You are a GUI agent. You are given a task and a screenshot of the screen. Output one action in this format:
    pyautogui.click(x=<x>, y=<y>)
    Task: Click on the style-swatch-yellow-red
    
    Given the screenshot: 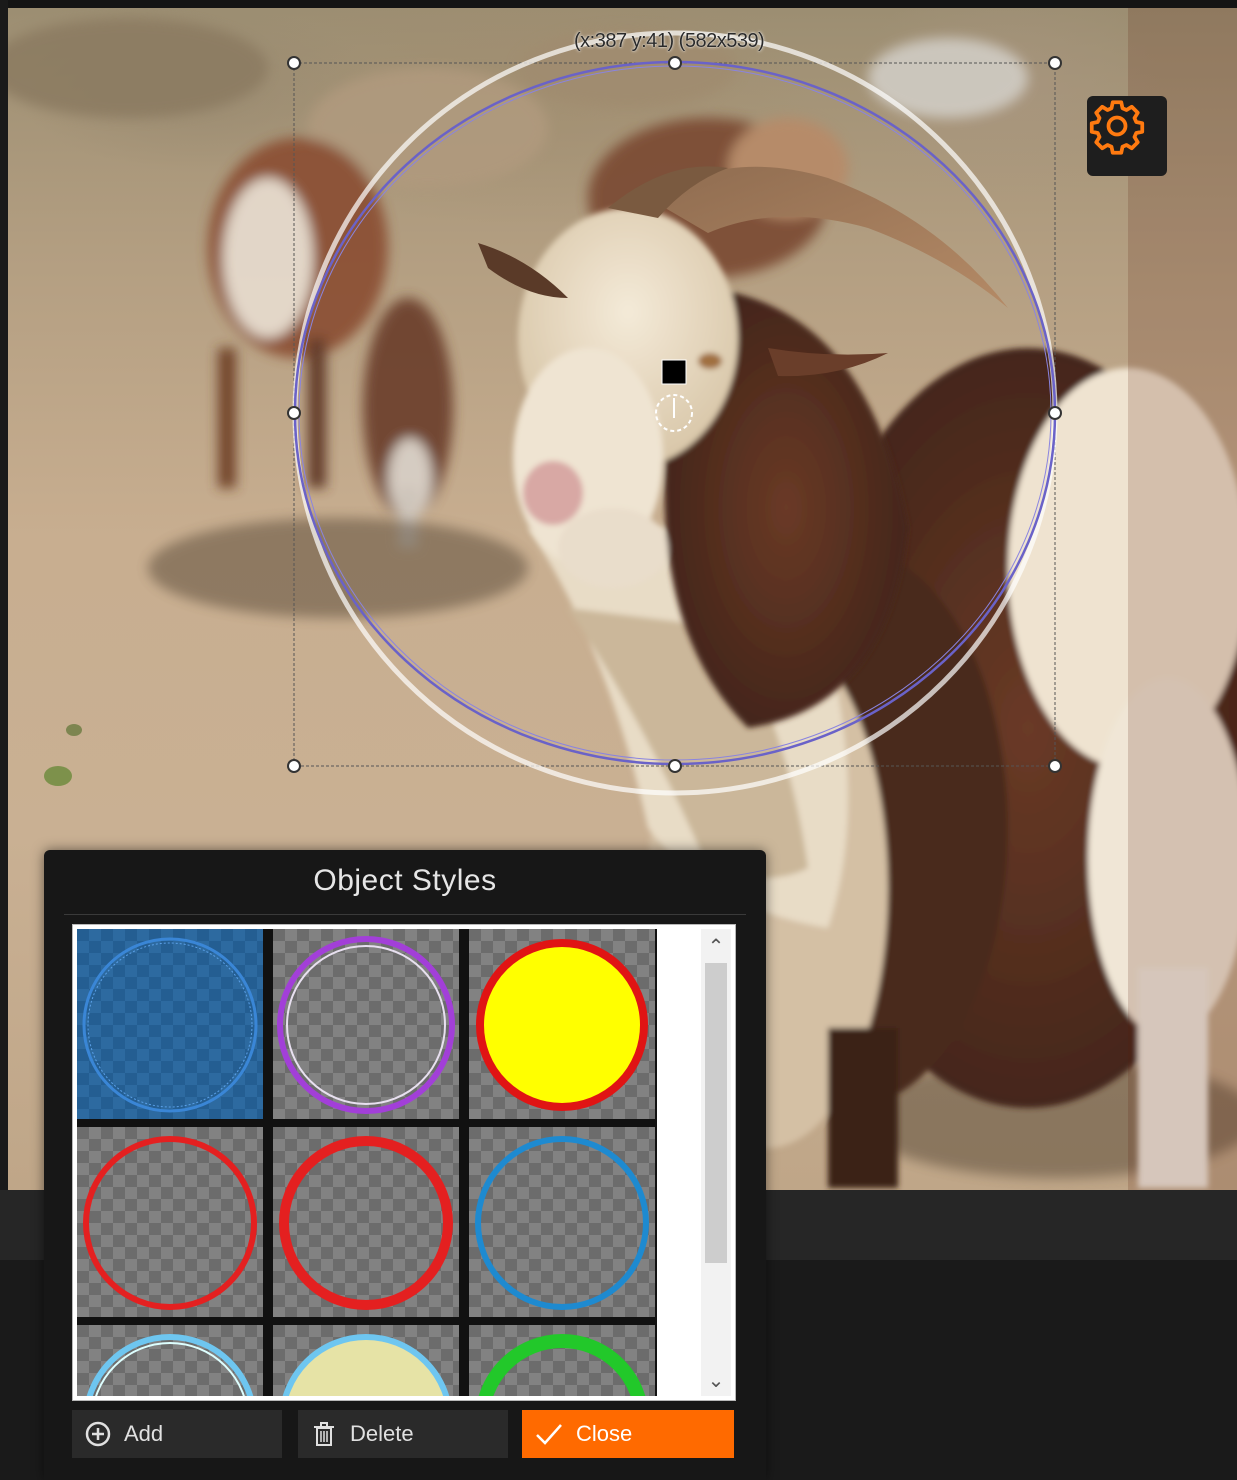 What is the action you would take?
    pyautogui.click(x=562, y=1024)
    